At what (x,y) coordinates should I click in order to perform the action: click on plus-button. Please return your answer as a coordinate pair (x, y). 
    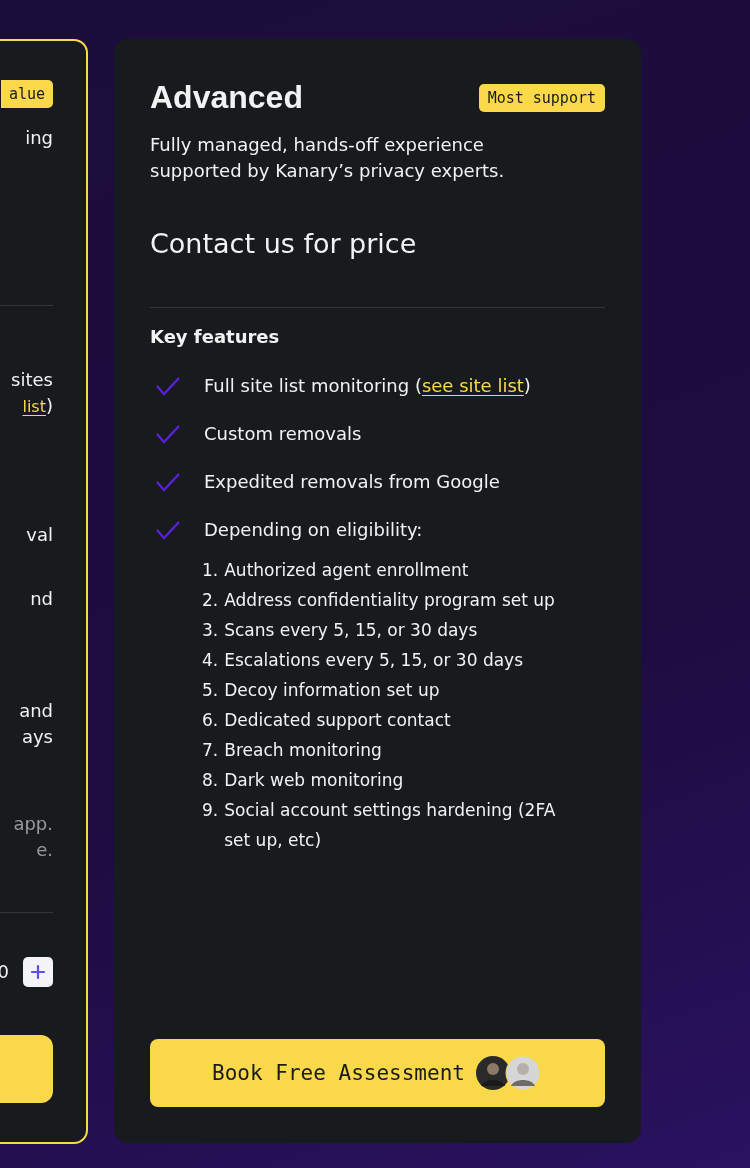
    Looking at the image, I should click on (38, 972).